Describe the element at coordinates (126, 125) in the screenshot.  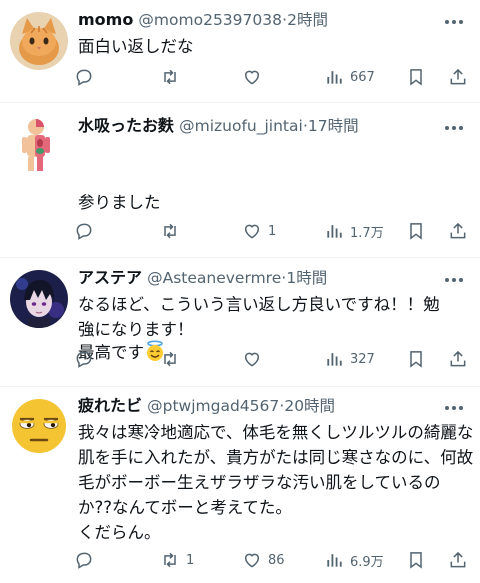
I see `display-name: 水吸ったお麩` at that location.